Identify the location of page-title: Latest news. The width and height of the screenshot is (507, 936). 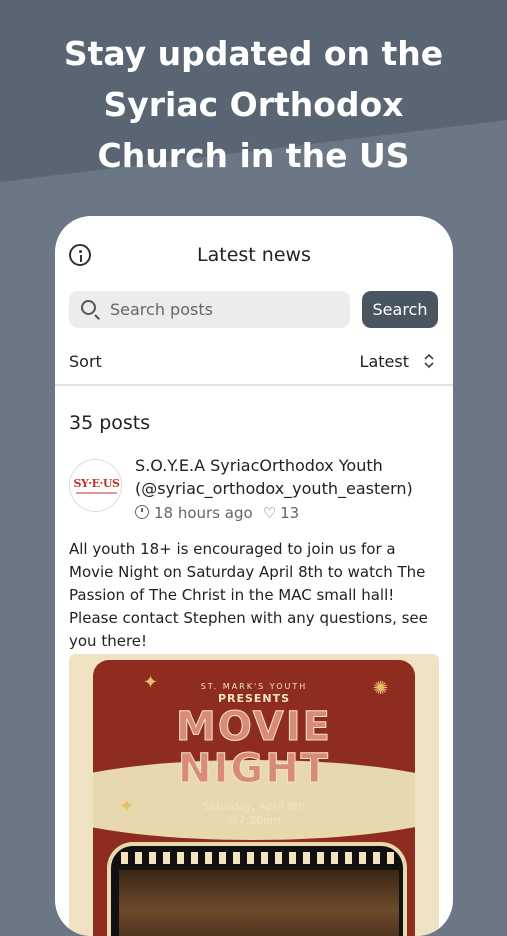
(254, 255).